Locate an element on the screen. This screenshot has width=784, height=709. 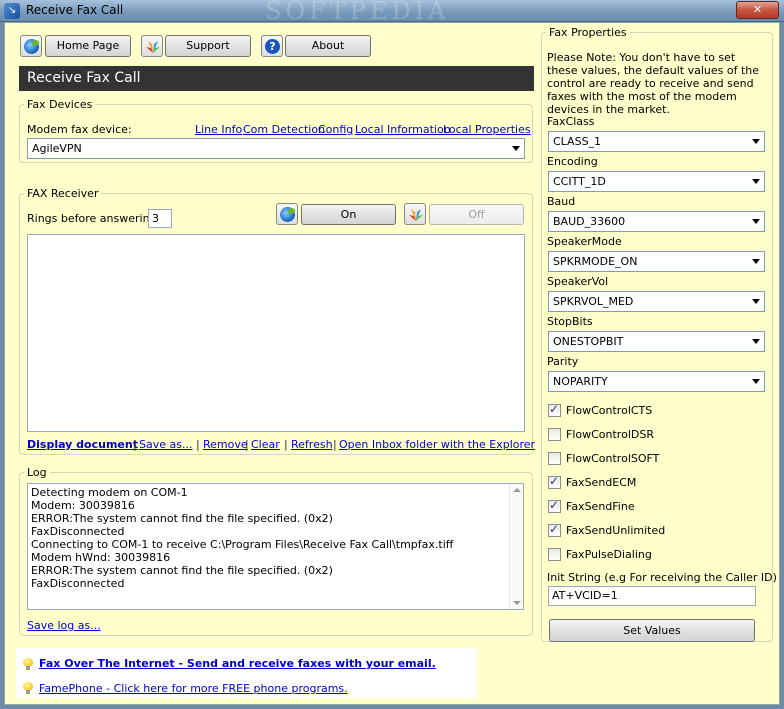
modem-fax-device-label: Modem fax device: is located at coordinates (79, 129).